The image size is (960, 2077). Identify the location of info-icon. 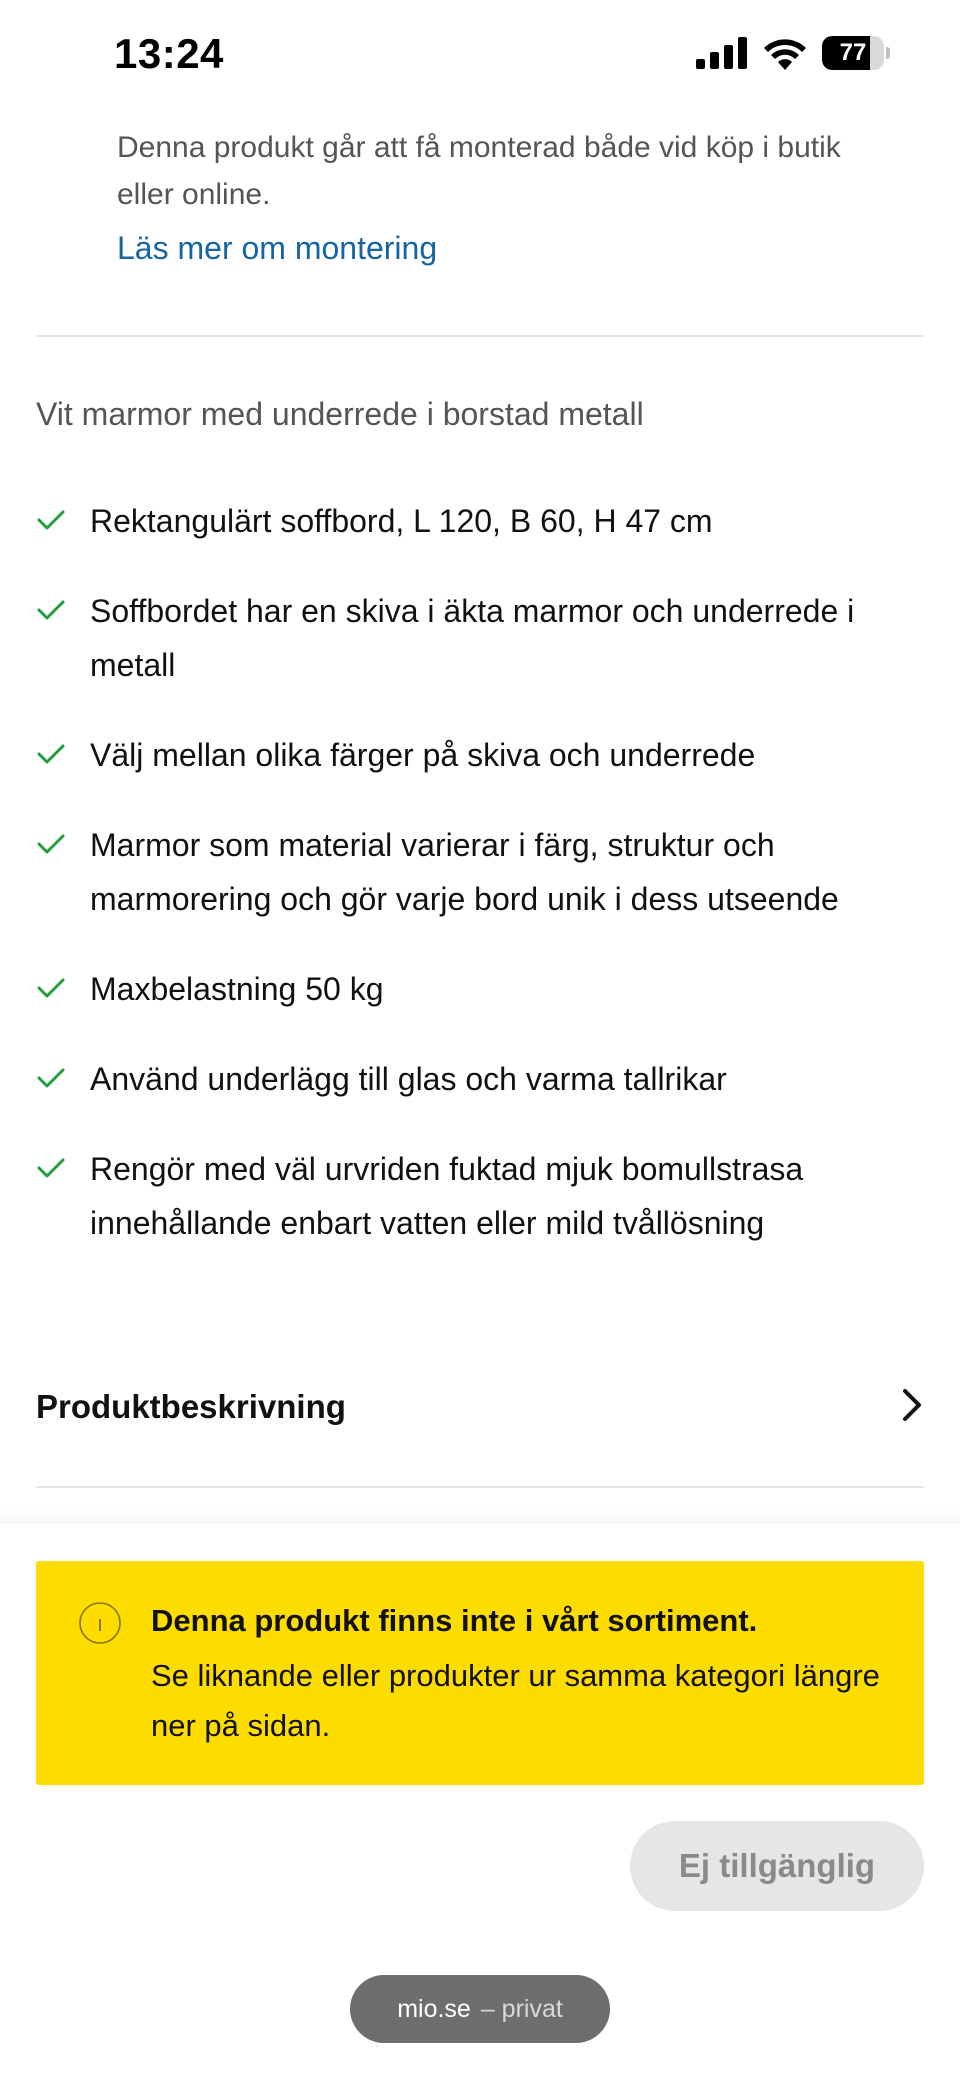
(100, 1623).